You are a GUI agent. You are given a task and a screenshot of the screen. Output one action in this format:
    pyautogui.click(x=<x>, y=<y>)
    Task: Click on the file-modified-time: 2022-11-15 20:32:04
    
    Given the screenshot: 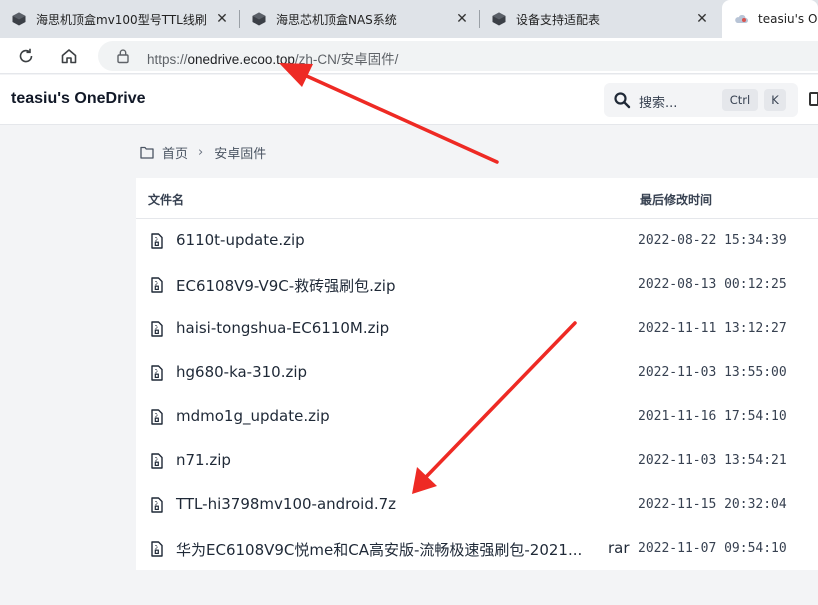 What is the action you would take?
    pyautogui.click(x=712, y=504)
    